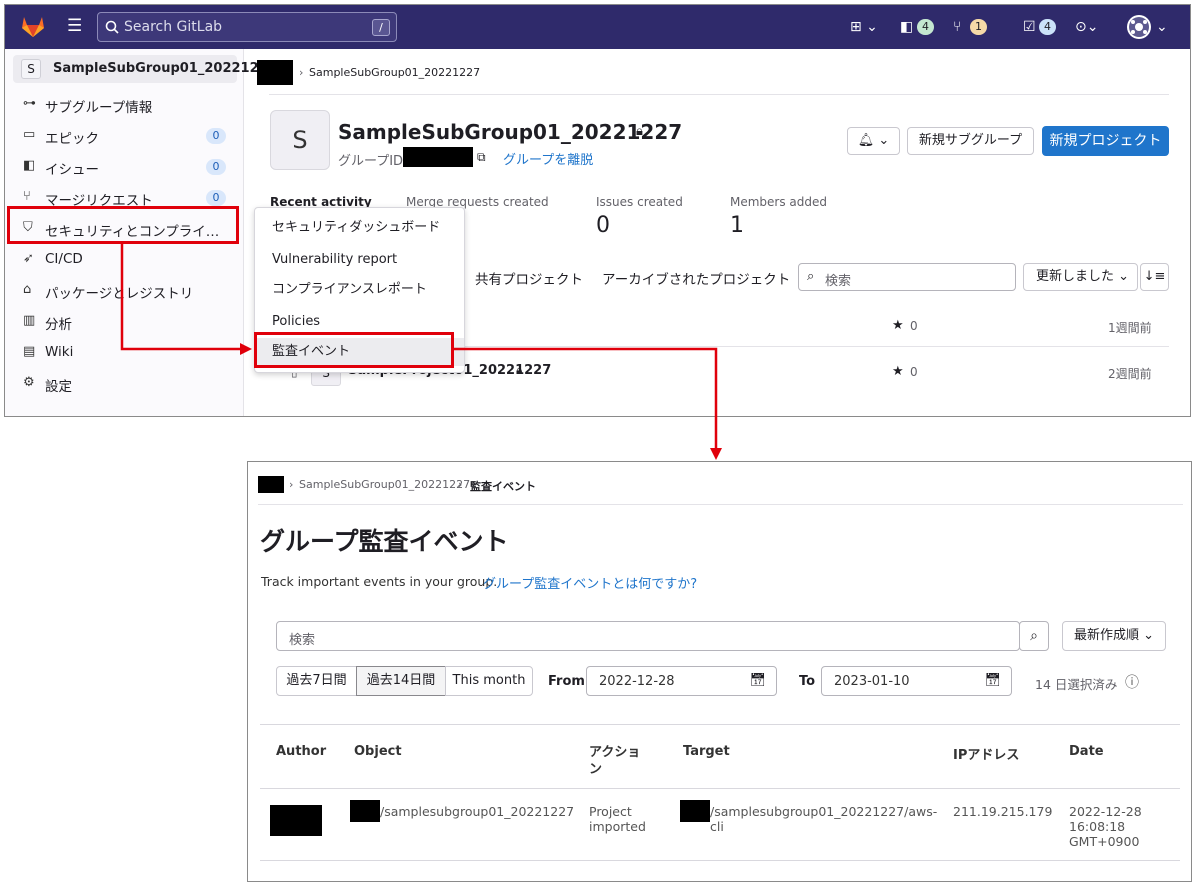 Image resolution: width=1200 pixels, height=887 pixels. I want to click on sidebar-item-settings: ⚙ 設定, so click(124, 384).